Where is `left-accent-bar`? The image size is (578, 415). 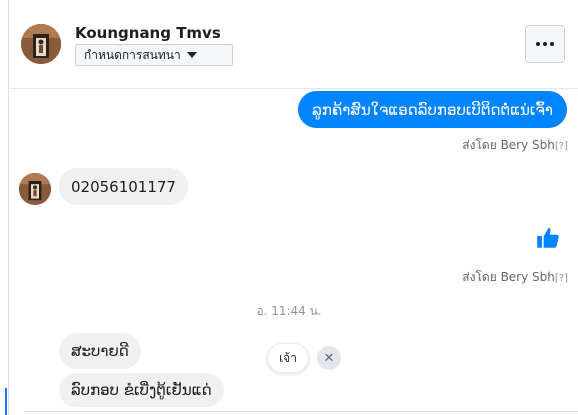 left-accent-bar is located at coordinates (6, 401).